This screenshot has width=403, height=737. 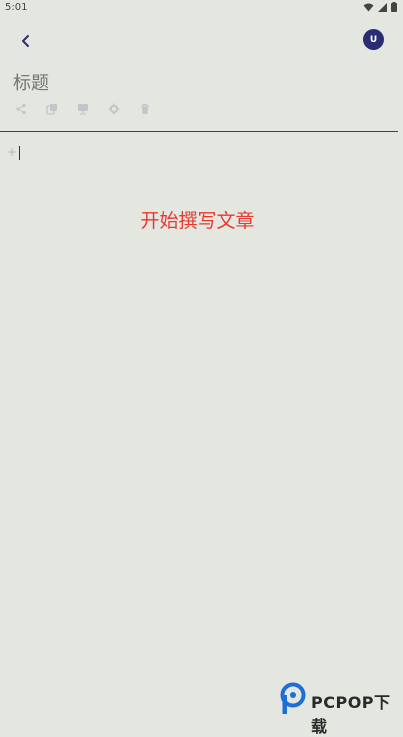 I want to click on wifi-icon, so click(x=368, y=7).